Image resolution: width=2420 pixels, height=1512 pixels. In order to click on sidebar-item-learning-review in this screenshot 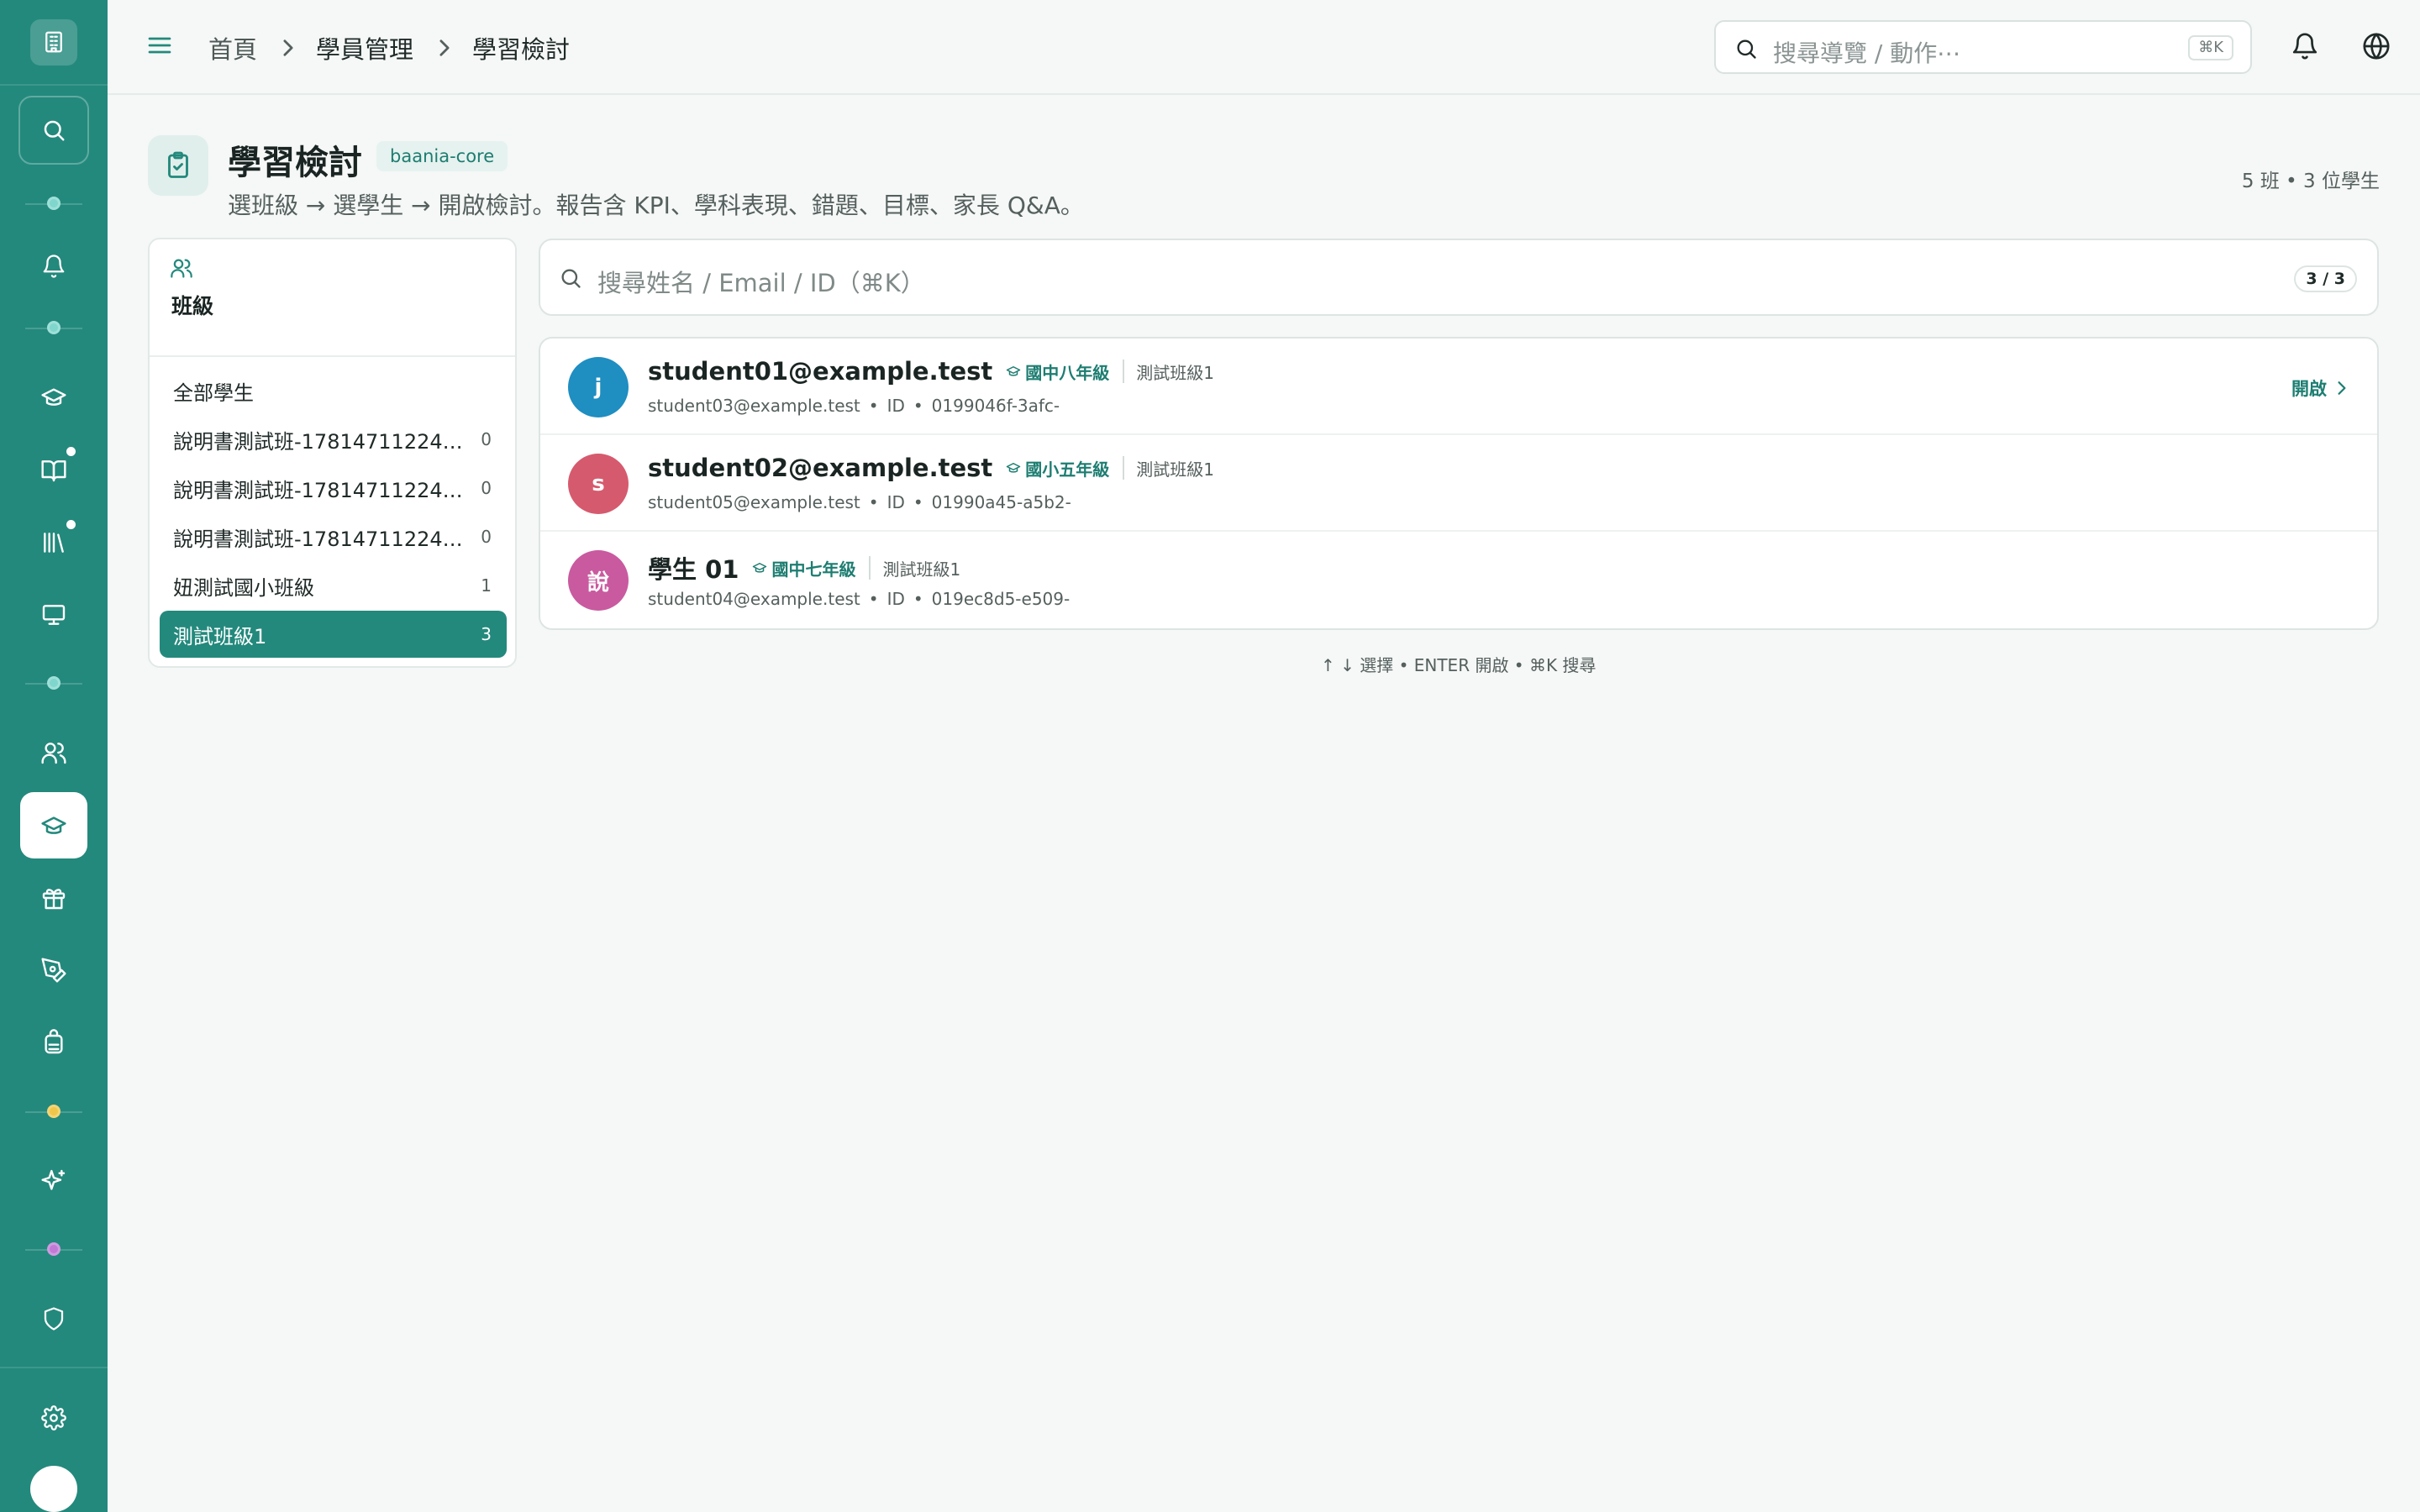, I will do `click(53, 825)`.